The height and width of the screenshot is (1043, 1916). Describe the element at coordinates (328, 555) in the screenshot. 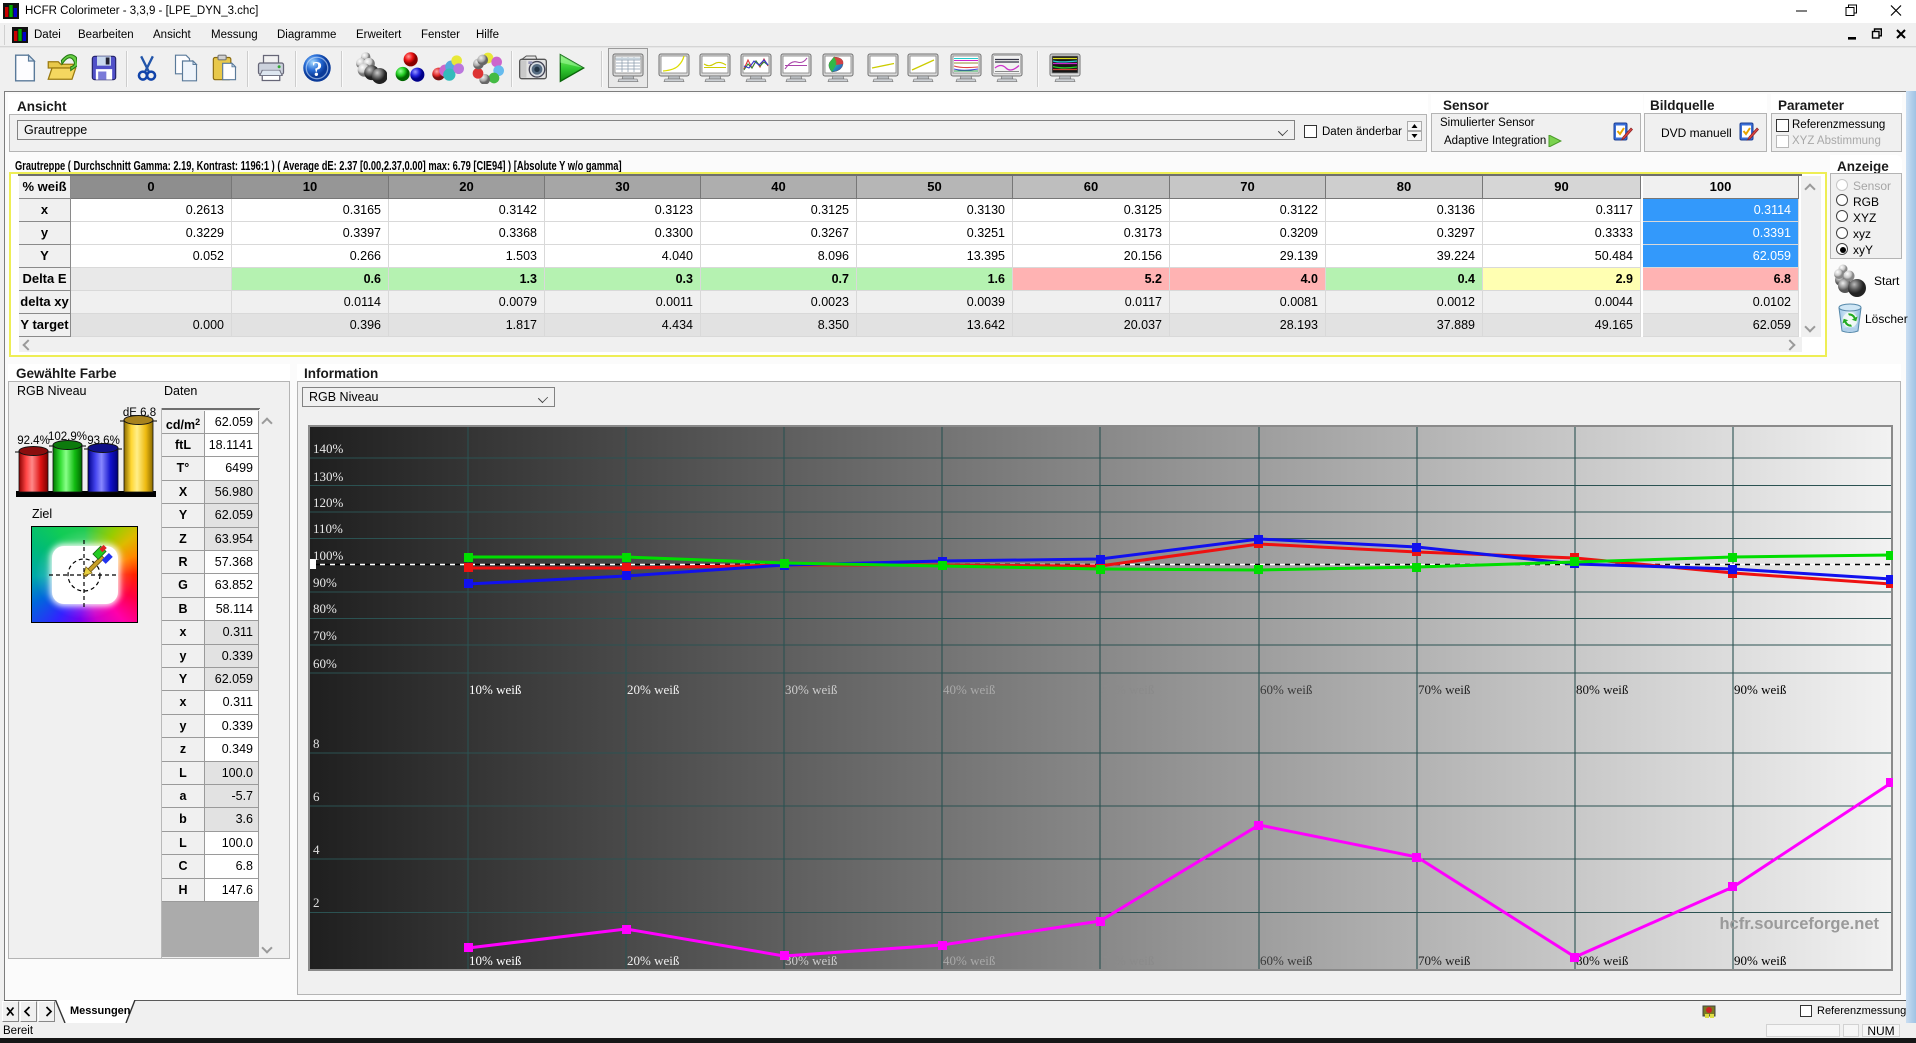

I see `svg-text: 100%` at that location.